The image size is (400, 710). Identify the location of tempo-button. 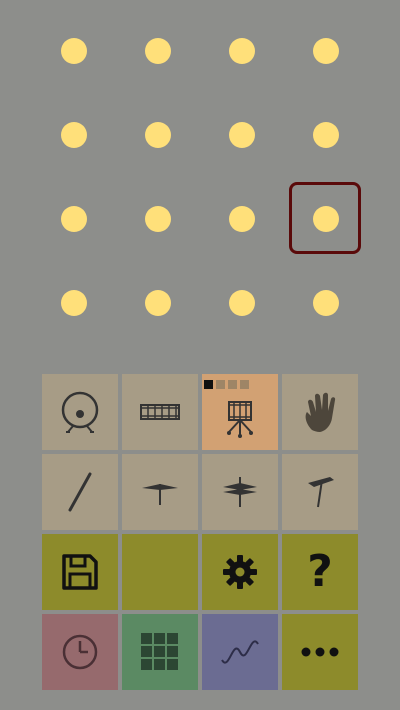
(80, 652).